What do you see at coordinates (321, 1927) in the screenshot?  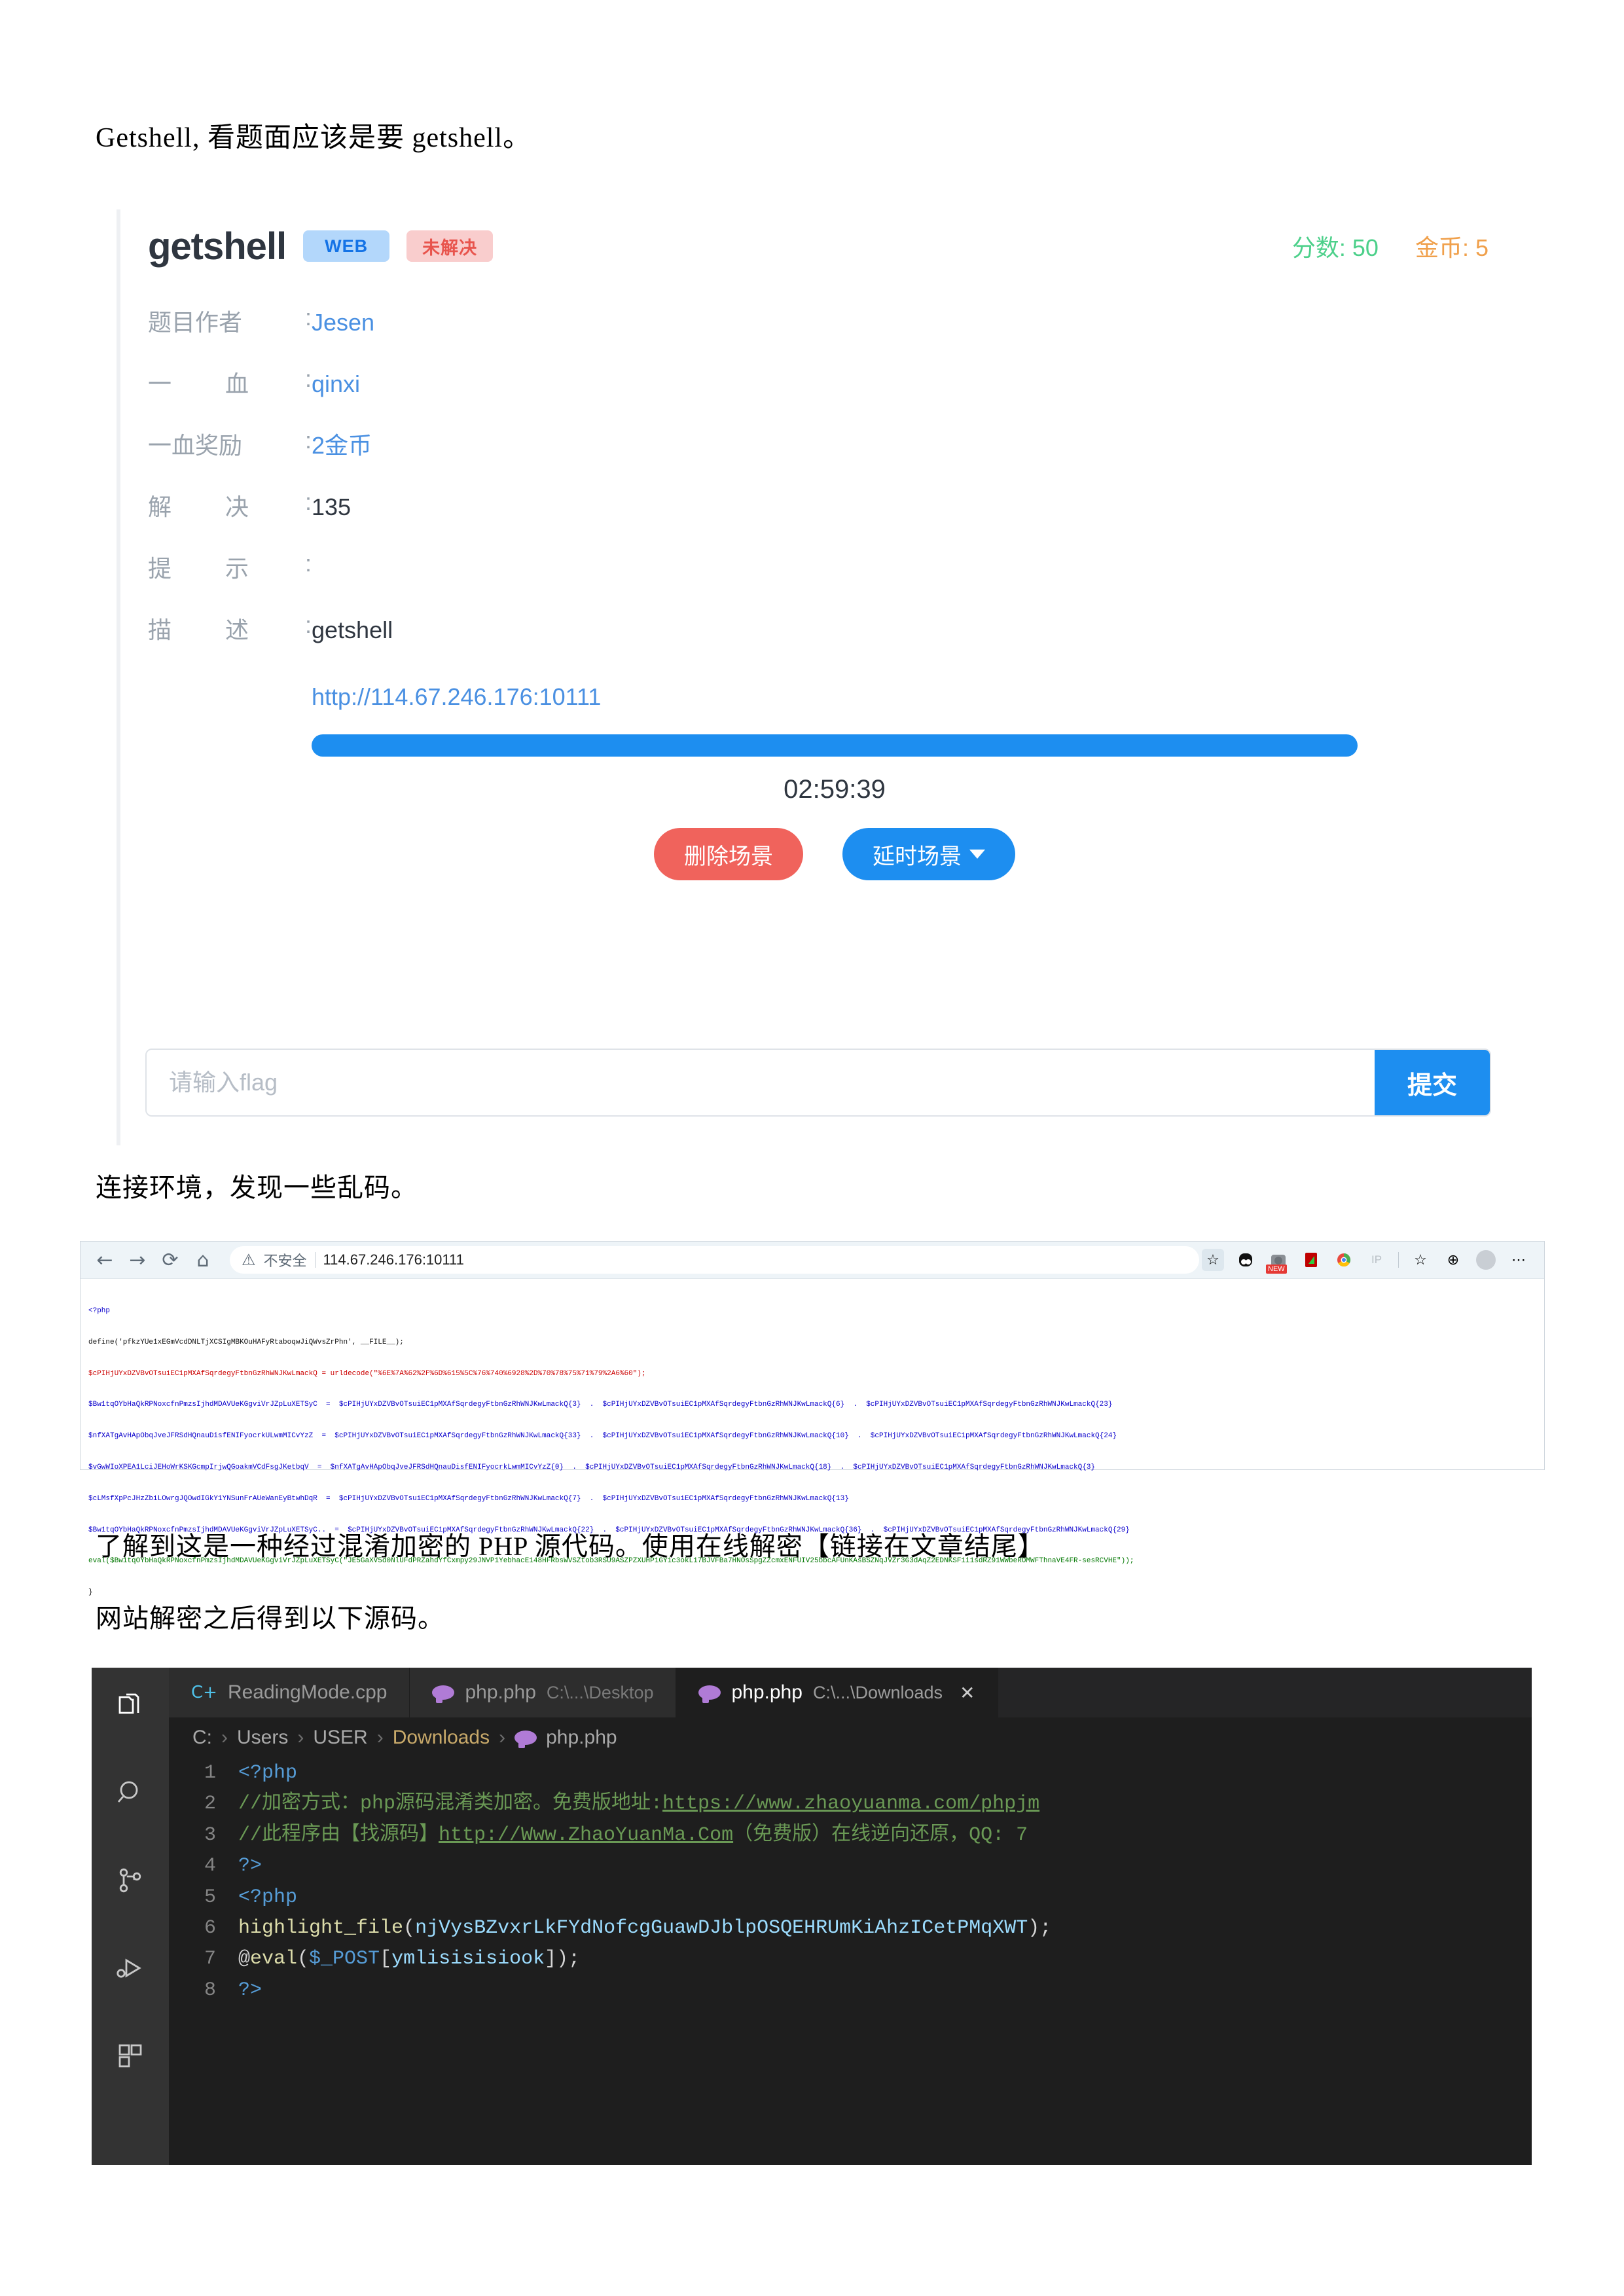 I see `code-token: highlight_file` at bounding box center [321, 1927].